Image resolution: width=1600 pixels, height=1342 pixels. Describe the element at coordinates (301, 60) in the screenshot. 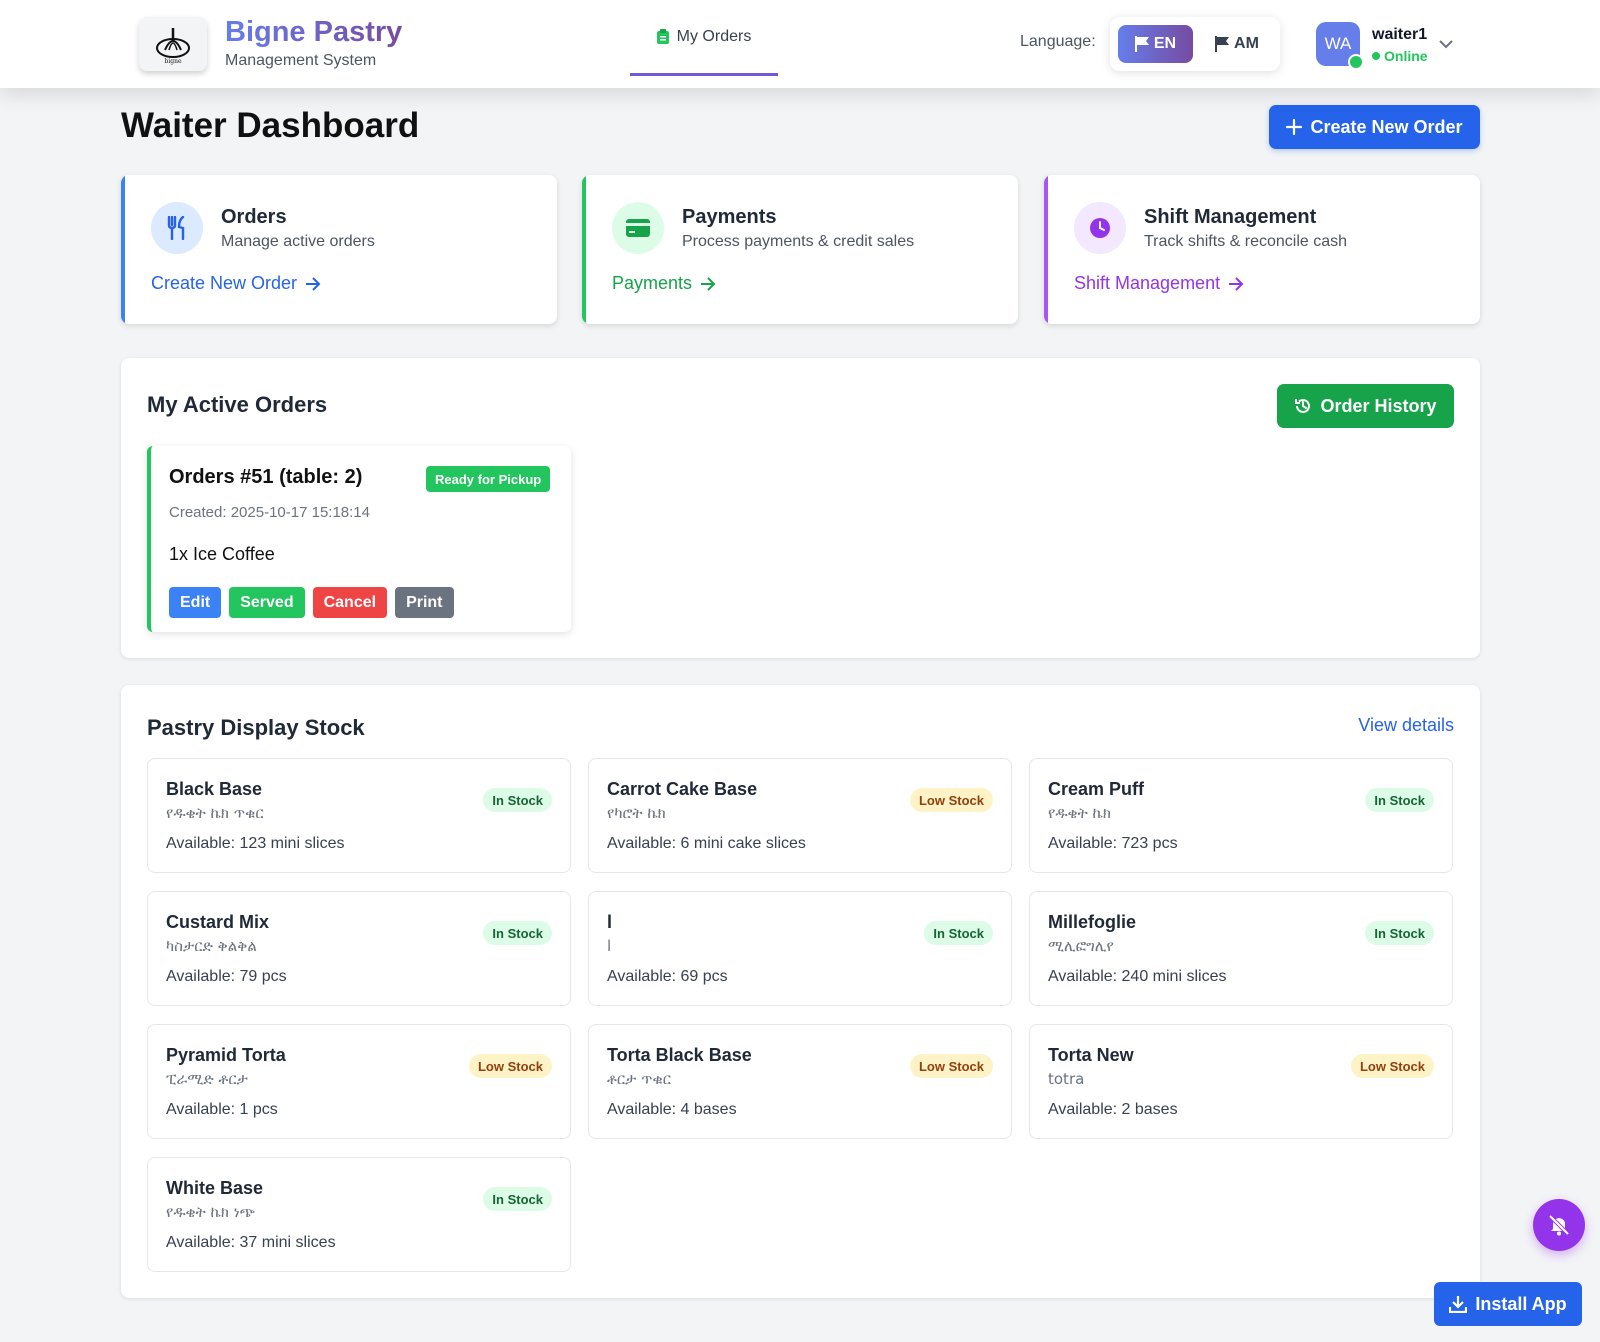

I see `brand-subtitle: Management System` at that location.